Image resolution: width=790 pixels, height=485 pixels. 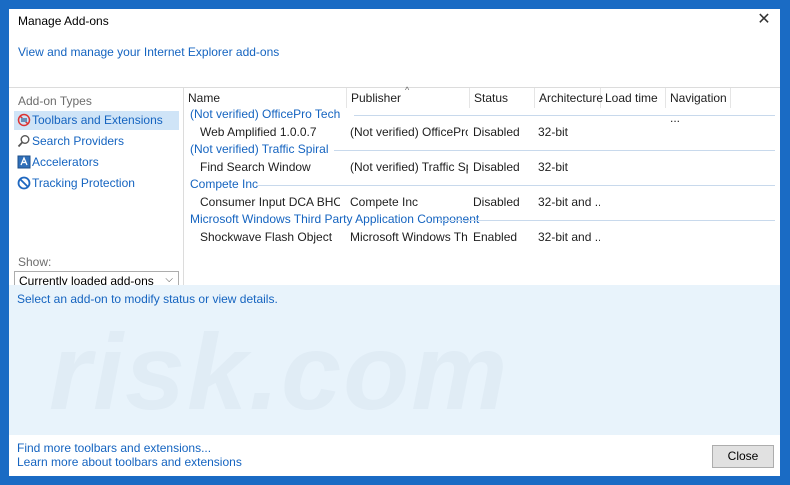 What do you see at coordinates (394, 21) in the screenshot?
I see `title-bar: Manage Add-ons ✕` at bounding box center [394, 21].